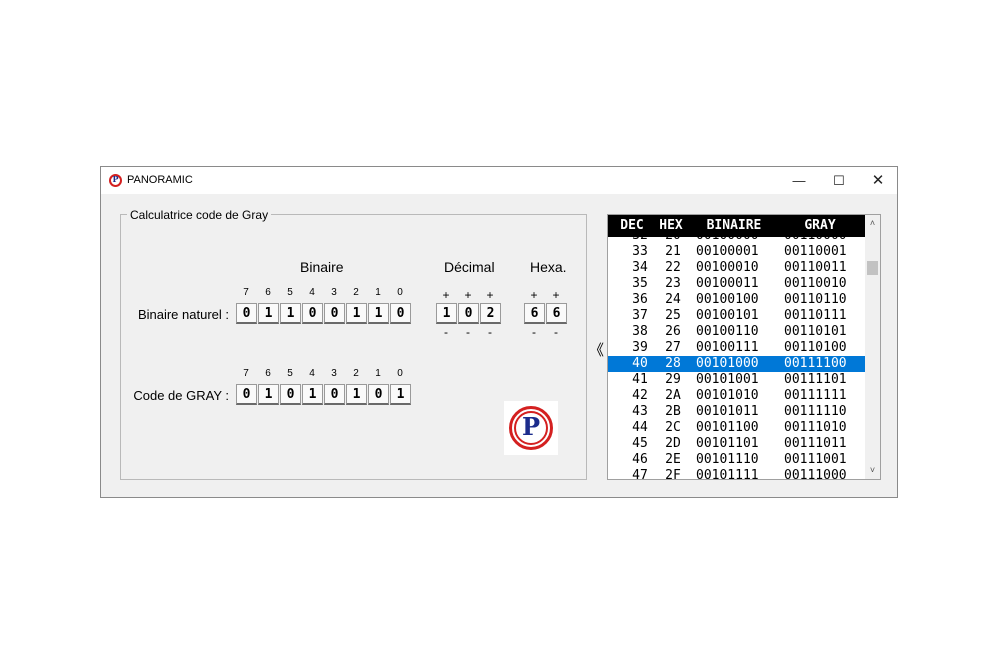 This screenshot has width=1000, height=666. Describe the element at coordinates (468, 313) in the screenshot. I see `decimal-digit: 0` at that location.